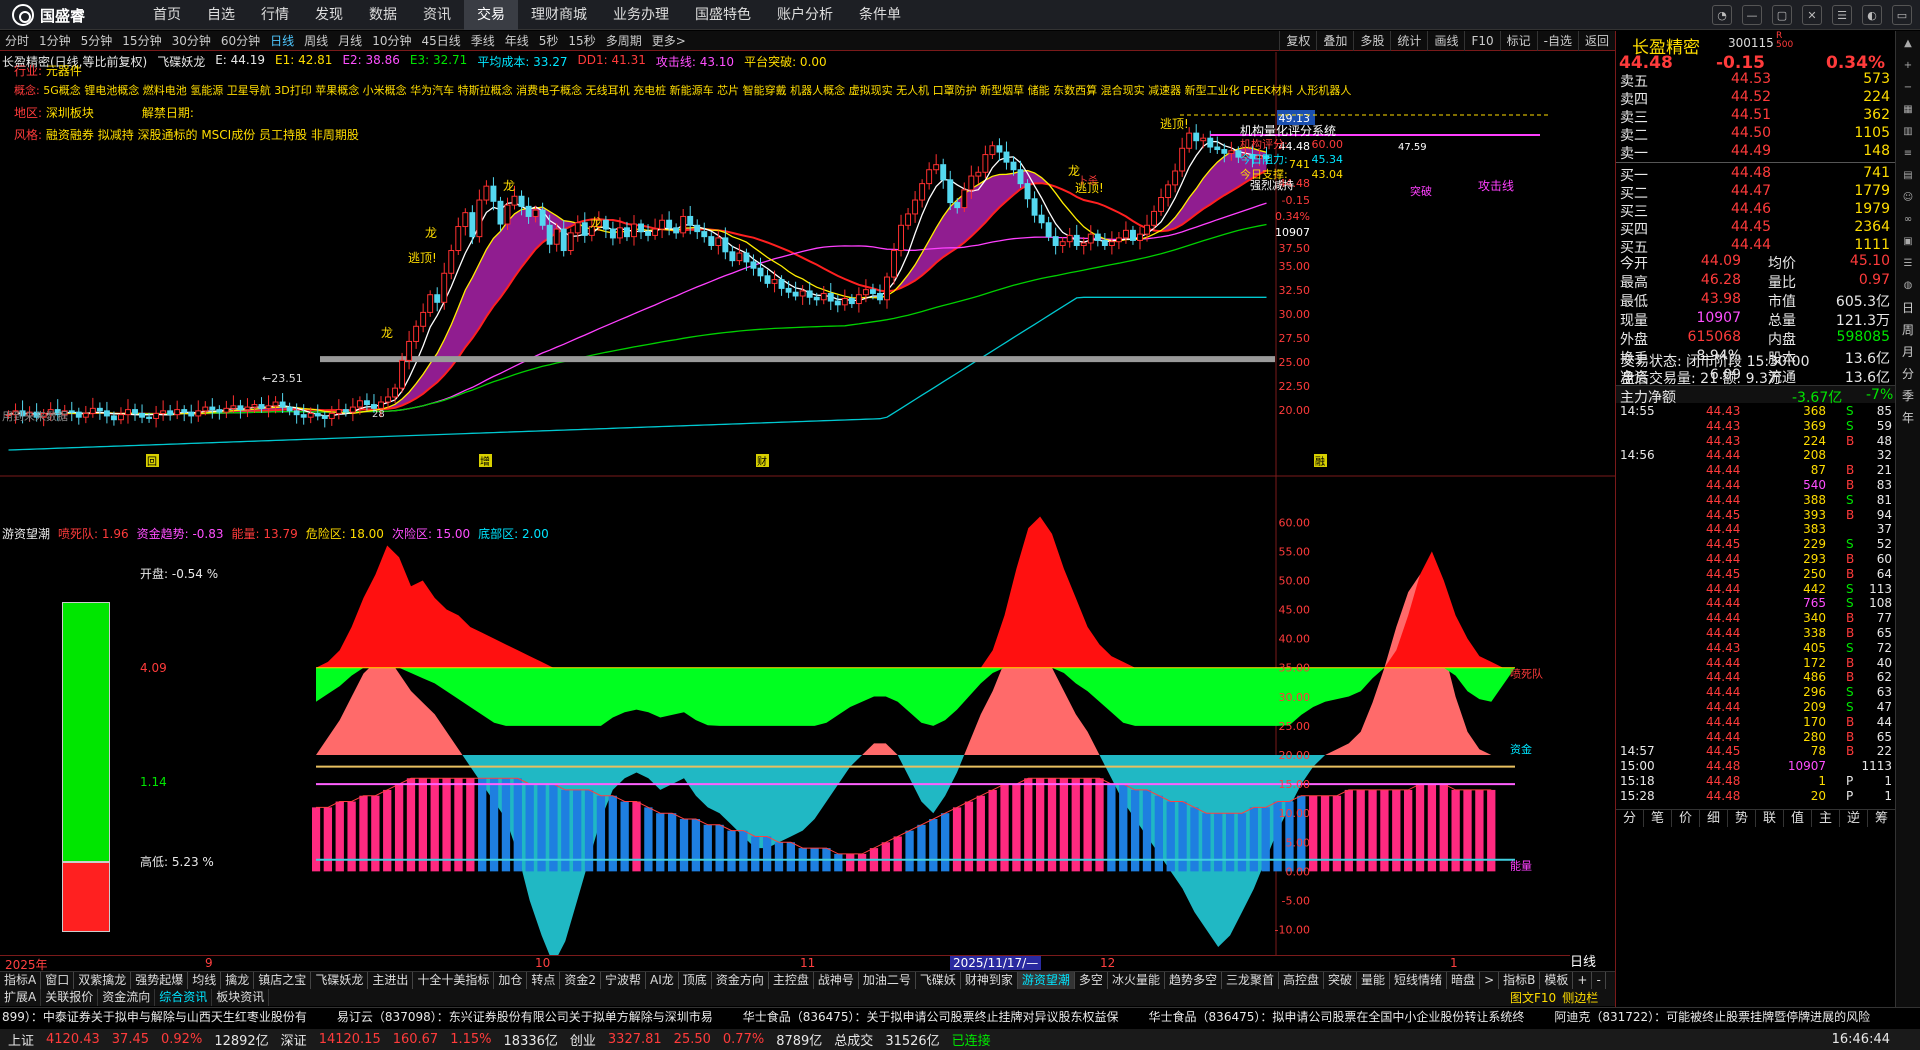 This screenshot has height=1050, width=1920. Describe the element at coordinates (97, 40) in the screenshot. I see `period-tab-2: 5分钟` at that location.